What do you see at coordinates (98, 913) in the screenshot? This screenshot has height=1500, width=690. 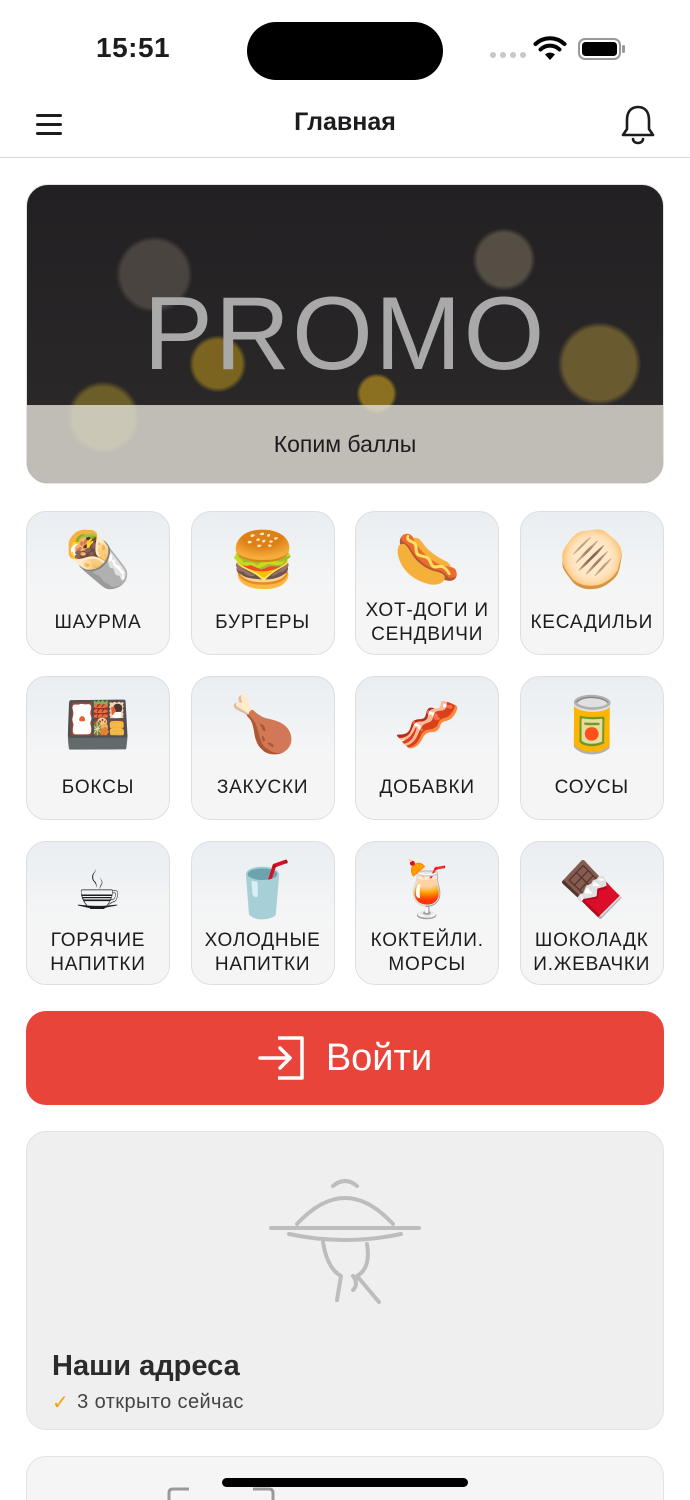 I see `category-tile: ☕ ГОРЯЧИЕ НАПИТКИ` at bounding box center [98, 913].